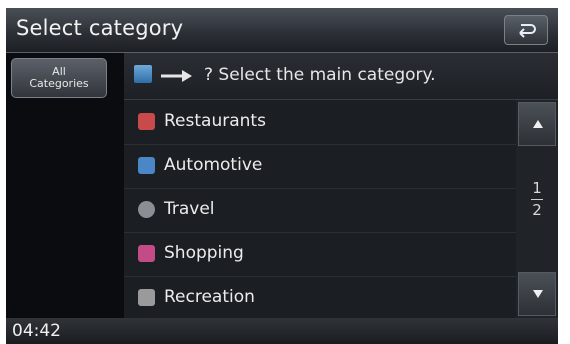 The height and width of the screenshot is (344, 570). I want to click on breadcrumb: ? Select the main category., so click(341, 76).